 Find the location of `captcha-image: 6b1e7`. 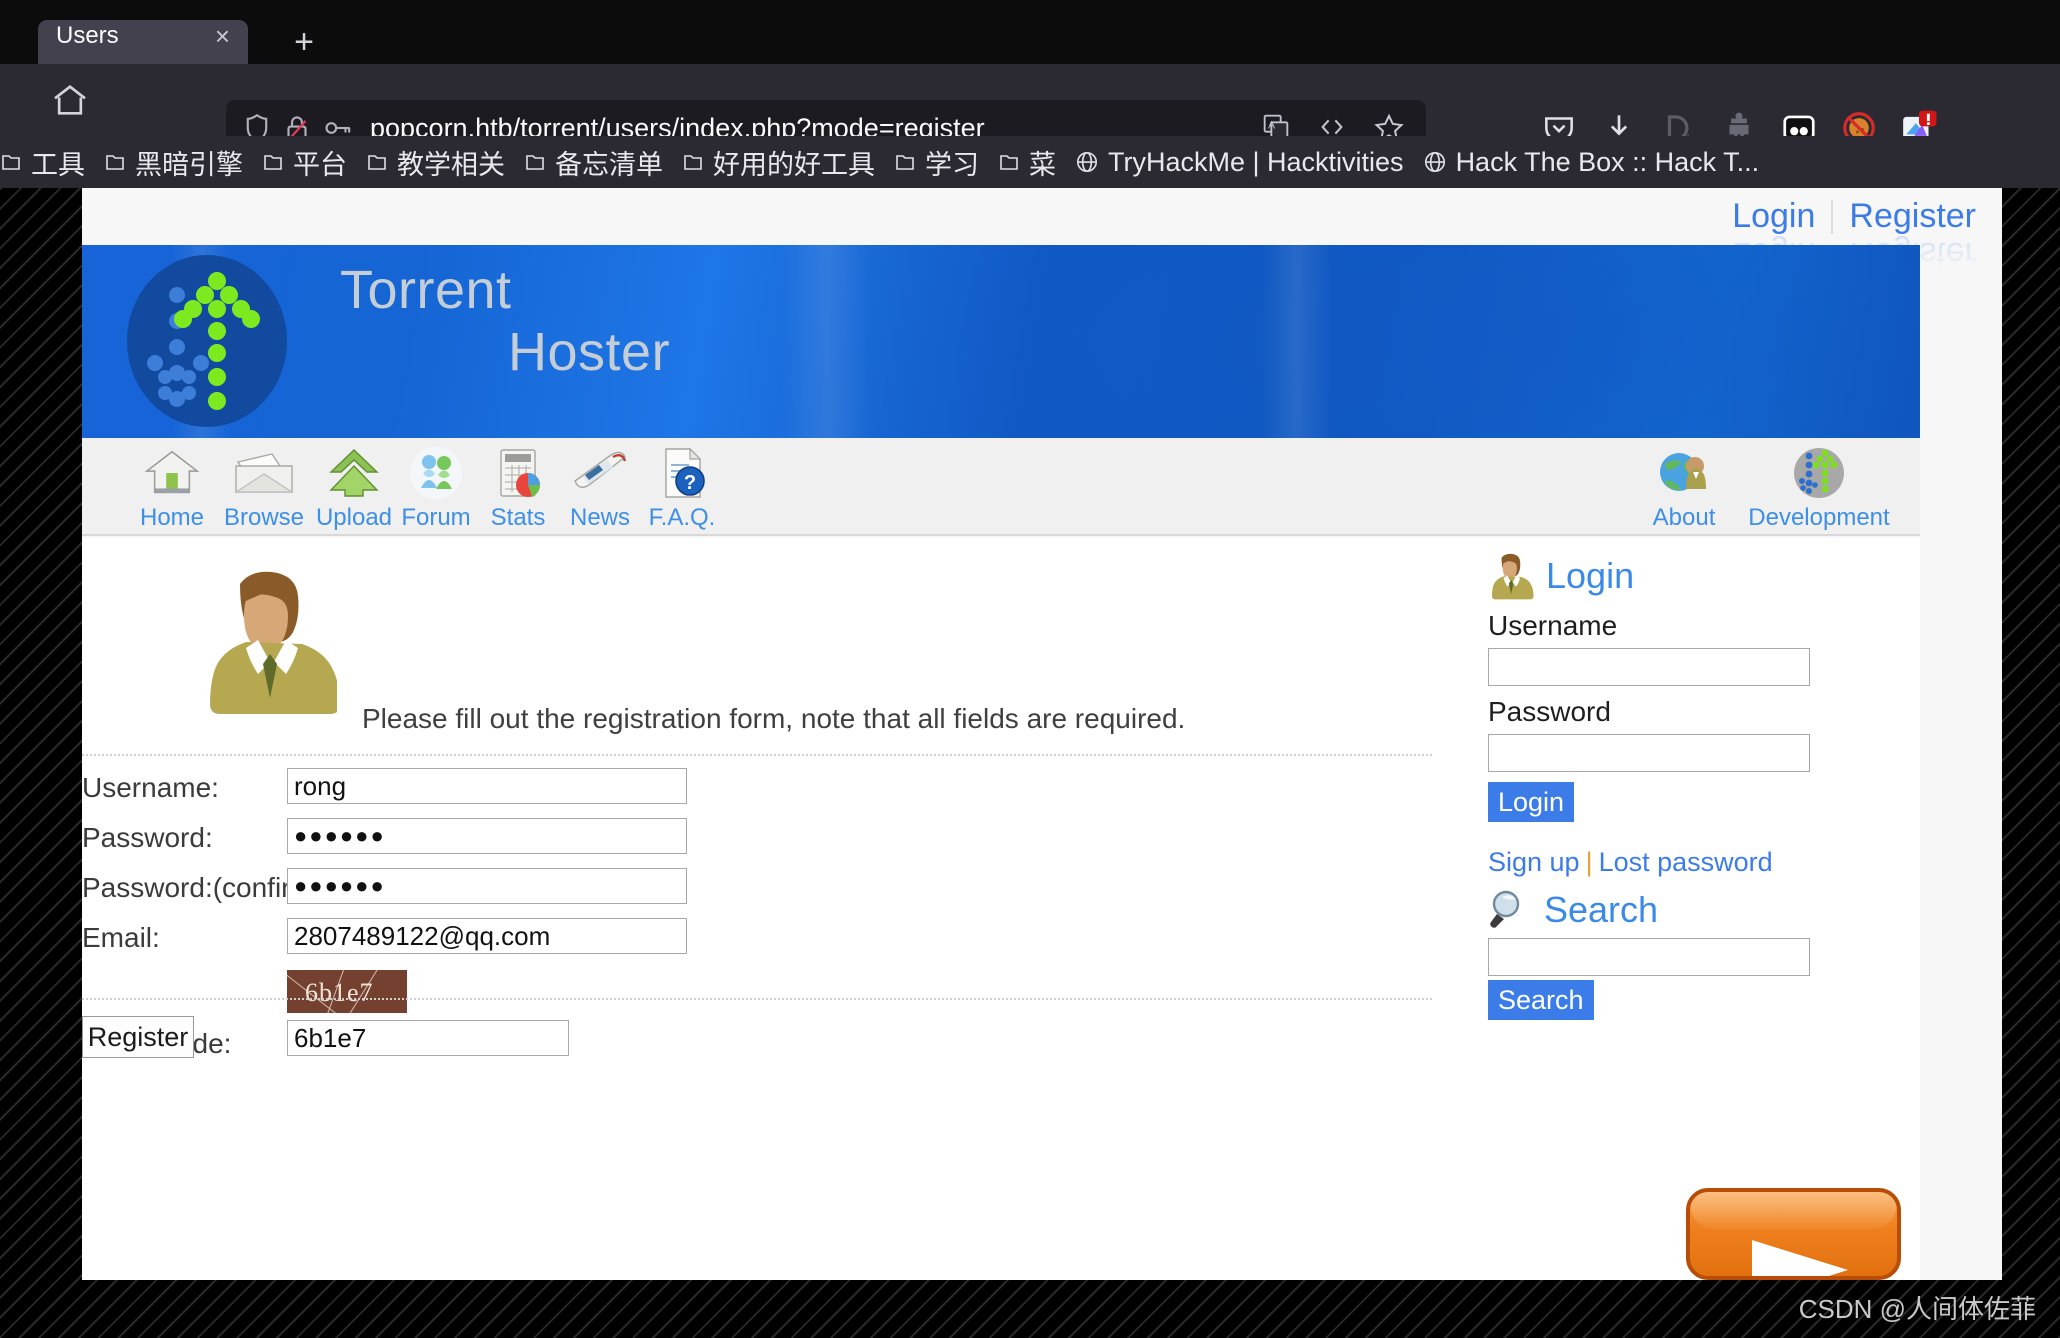

captcha-image: 6b1e7 is located at coordinates (347, 991).